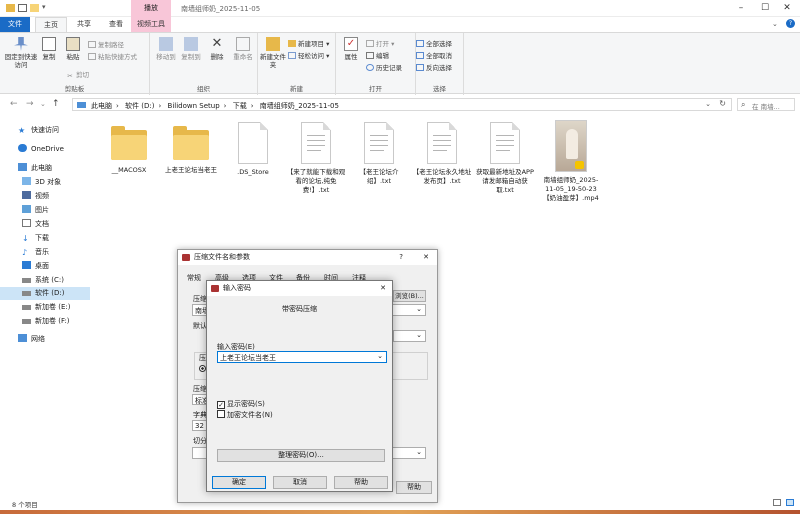 The image size is (800, 514). I want to click on recent-dropdown-icon: ⌄, so click(43, 104).